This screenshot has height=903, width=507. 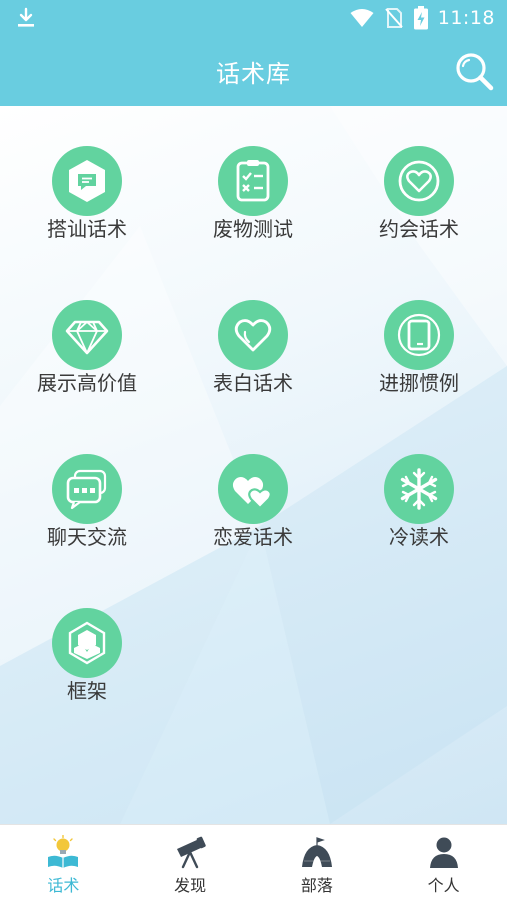 I want to click on phone-icon, so click(x=419, y=335).